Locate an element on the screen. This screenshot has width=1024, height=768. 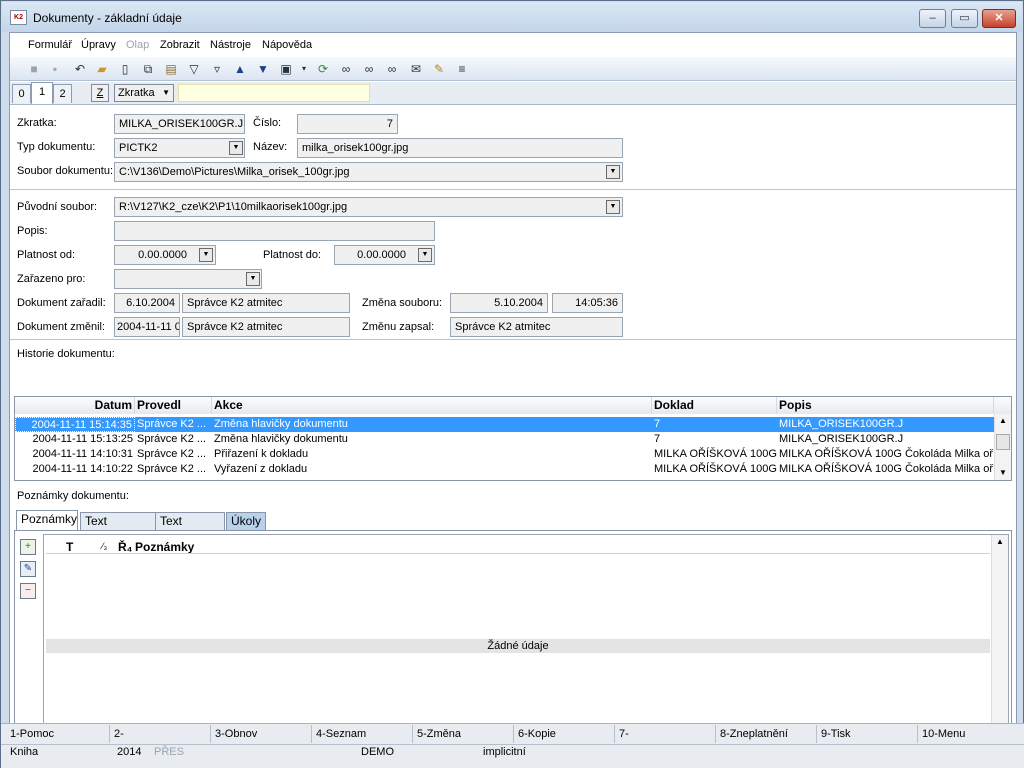
tab-text-hlavicky: Text hlavičky is located at coordinates (118, 528).